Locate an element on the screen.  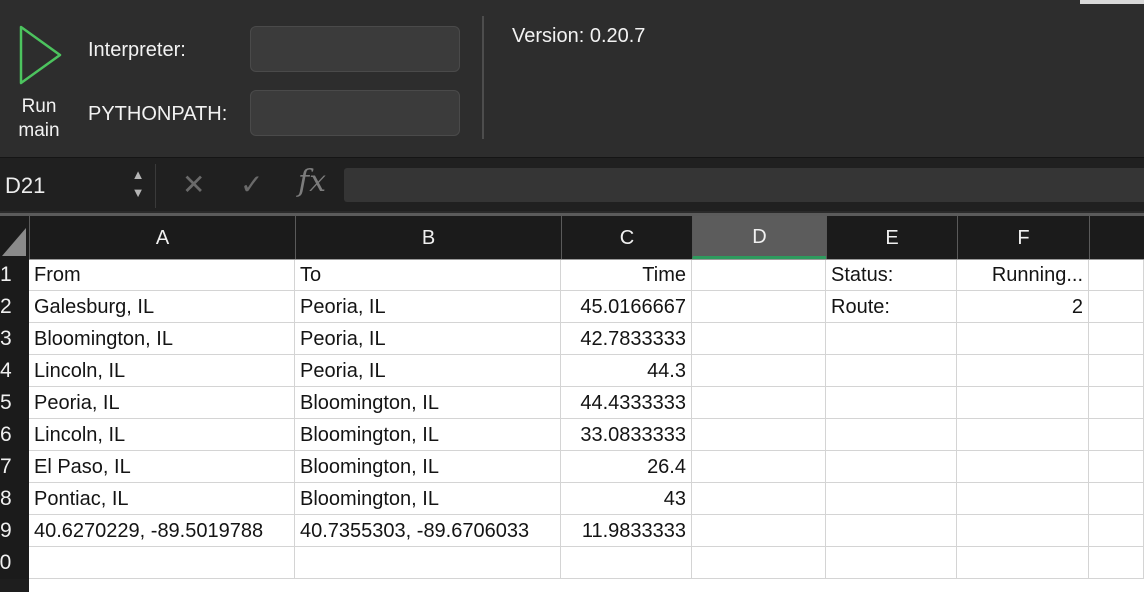
checkmark-icon: ✓ is located at coordinates (251, 184).